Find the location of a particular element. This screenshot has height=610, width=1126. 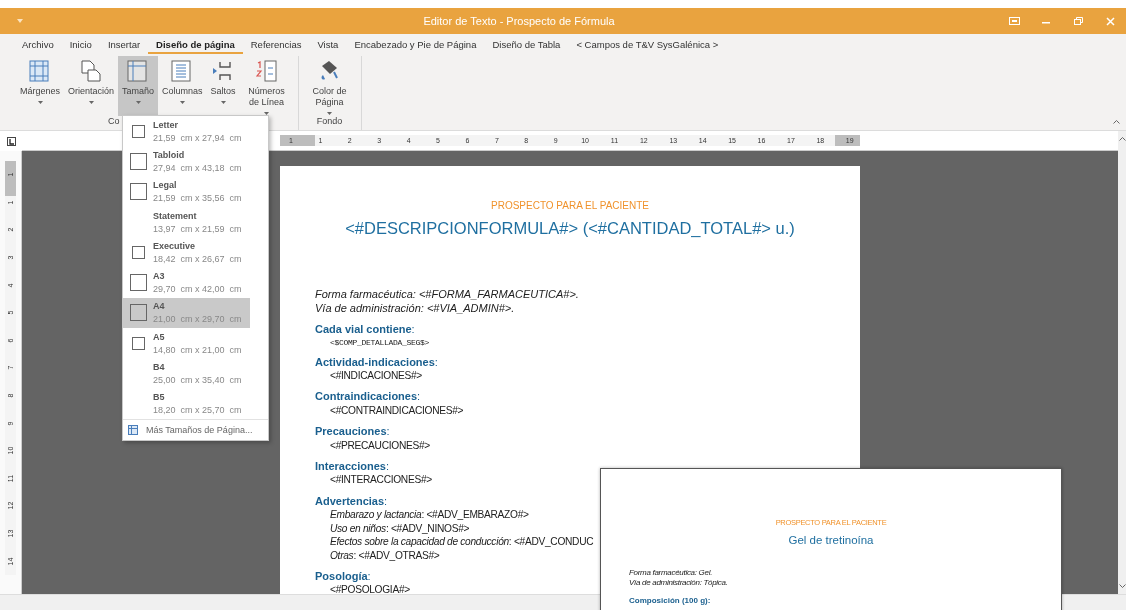

menu-tab: Insertar is located at coordinates (124, 45).